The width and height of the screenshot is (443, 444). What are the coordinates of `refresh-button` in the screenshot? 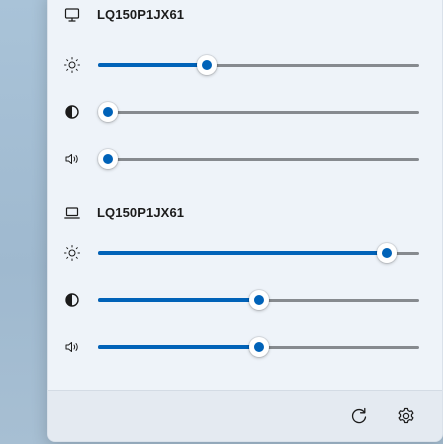 It's located at (359, 416).